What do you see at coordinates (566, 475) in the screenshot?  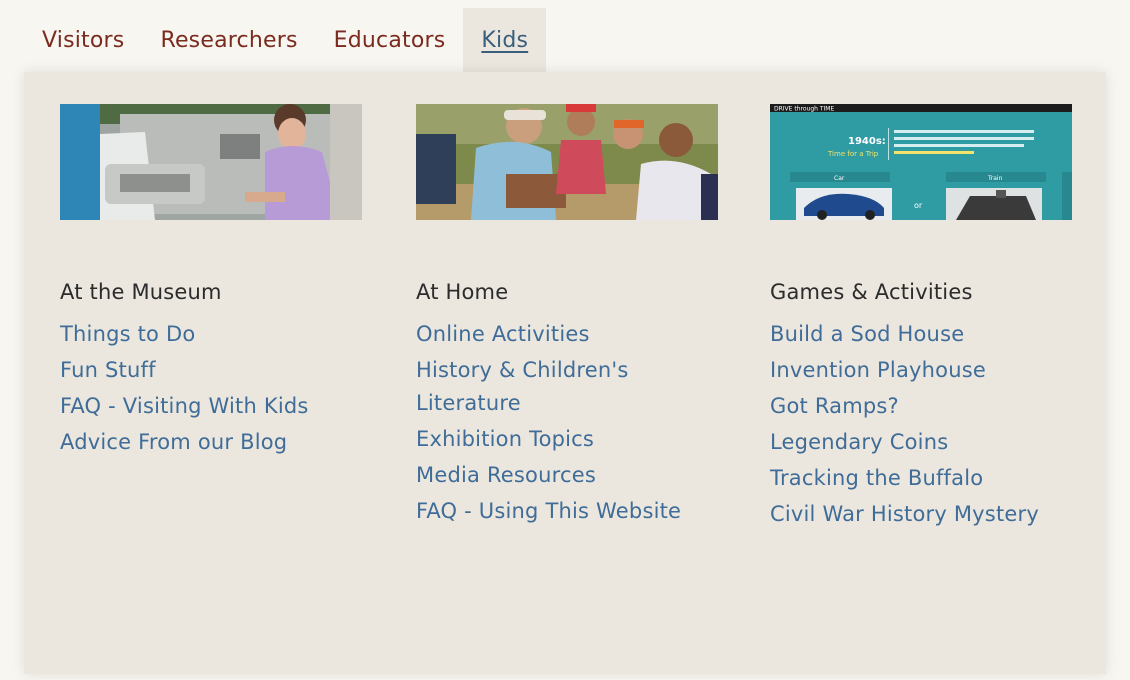 I see `link-media-resources: Media Resources` at bounding box center [566, 475].